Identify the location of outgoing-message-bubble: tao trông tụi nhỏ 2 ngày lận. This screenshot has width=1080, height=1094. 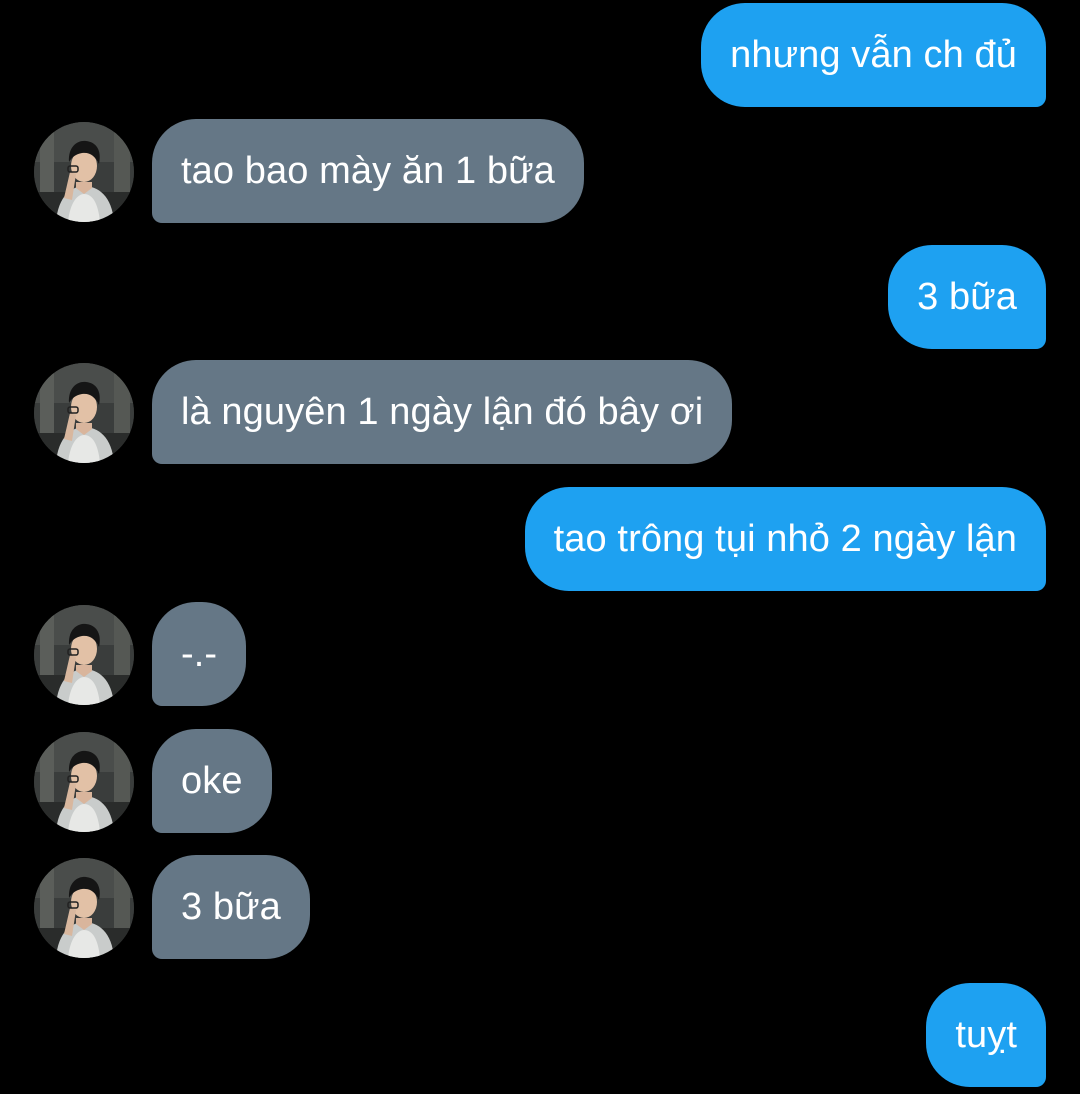
(785, 539).